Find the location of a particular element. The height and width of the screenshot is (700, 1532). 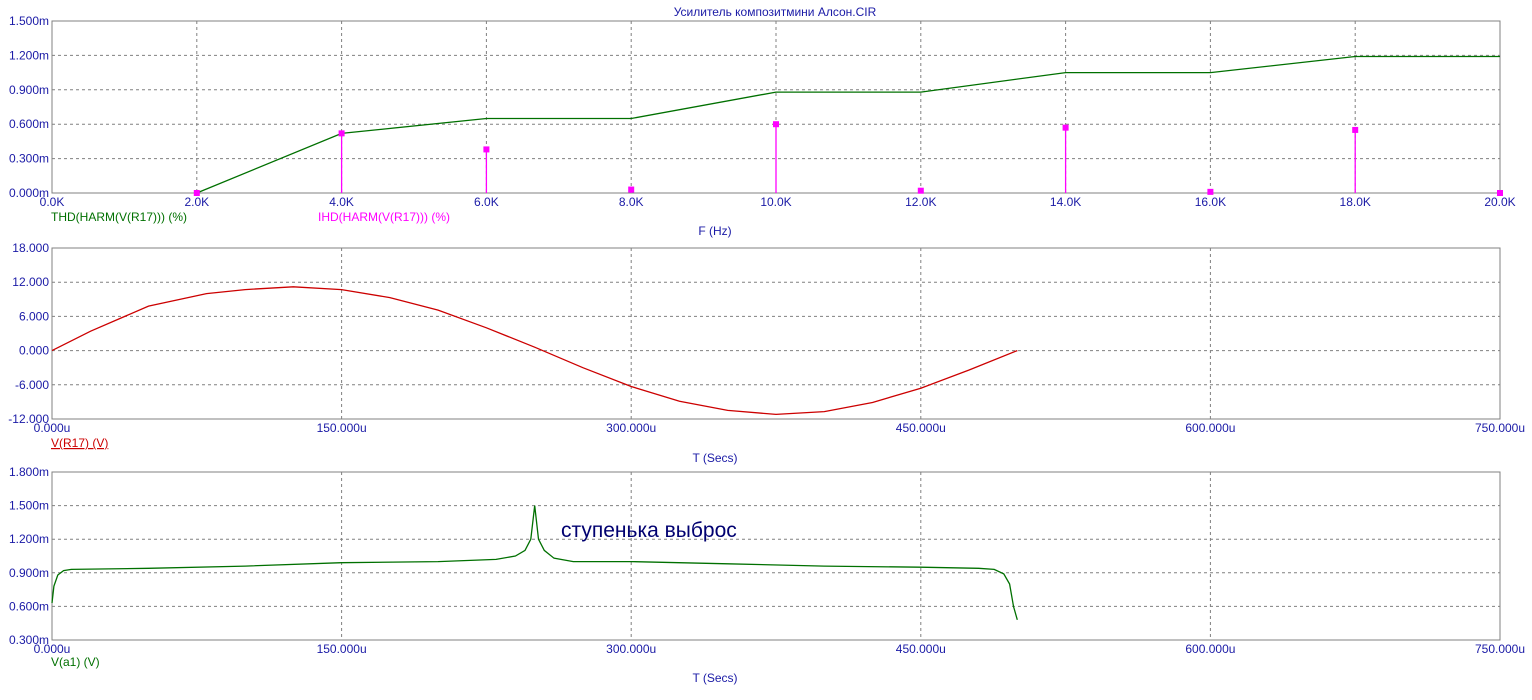

x-tick-label: 20.0K is located at coordinates (1499, 202).